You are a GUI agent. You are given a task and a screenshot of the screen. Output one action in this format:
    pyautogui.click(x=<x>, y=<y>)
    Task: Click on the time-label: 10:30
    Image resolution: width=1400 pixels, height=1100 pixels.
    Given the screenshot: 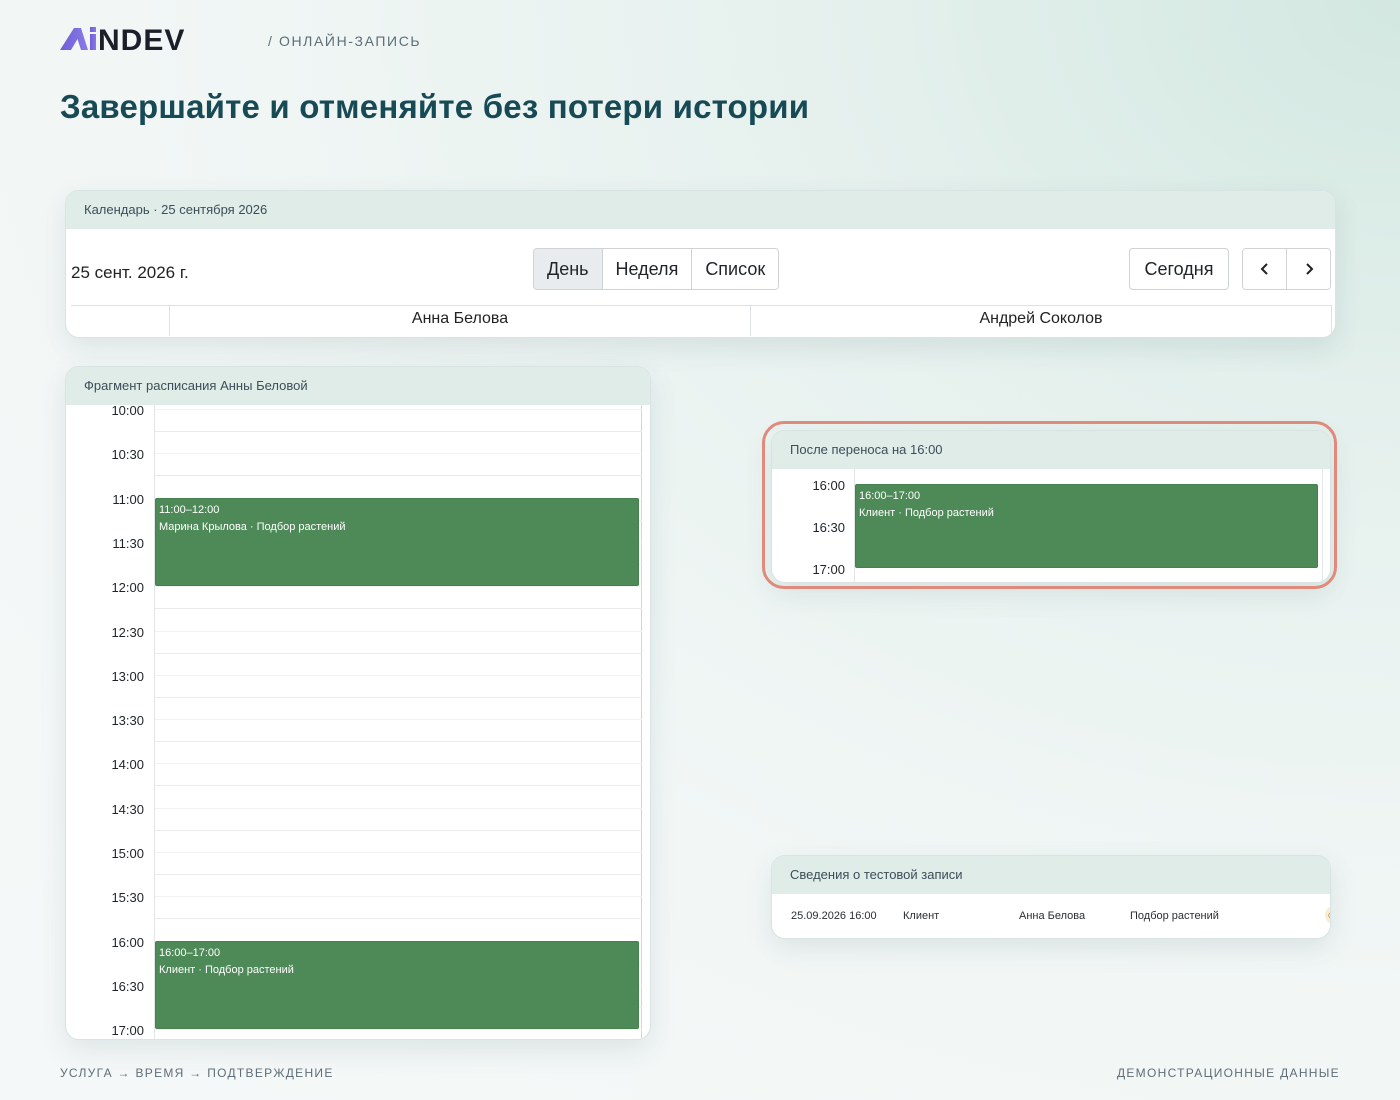 What is the action you would take?
    pyautogui.click(x=127, y=455)
    